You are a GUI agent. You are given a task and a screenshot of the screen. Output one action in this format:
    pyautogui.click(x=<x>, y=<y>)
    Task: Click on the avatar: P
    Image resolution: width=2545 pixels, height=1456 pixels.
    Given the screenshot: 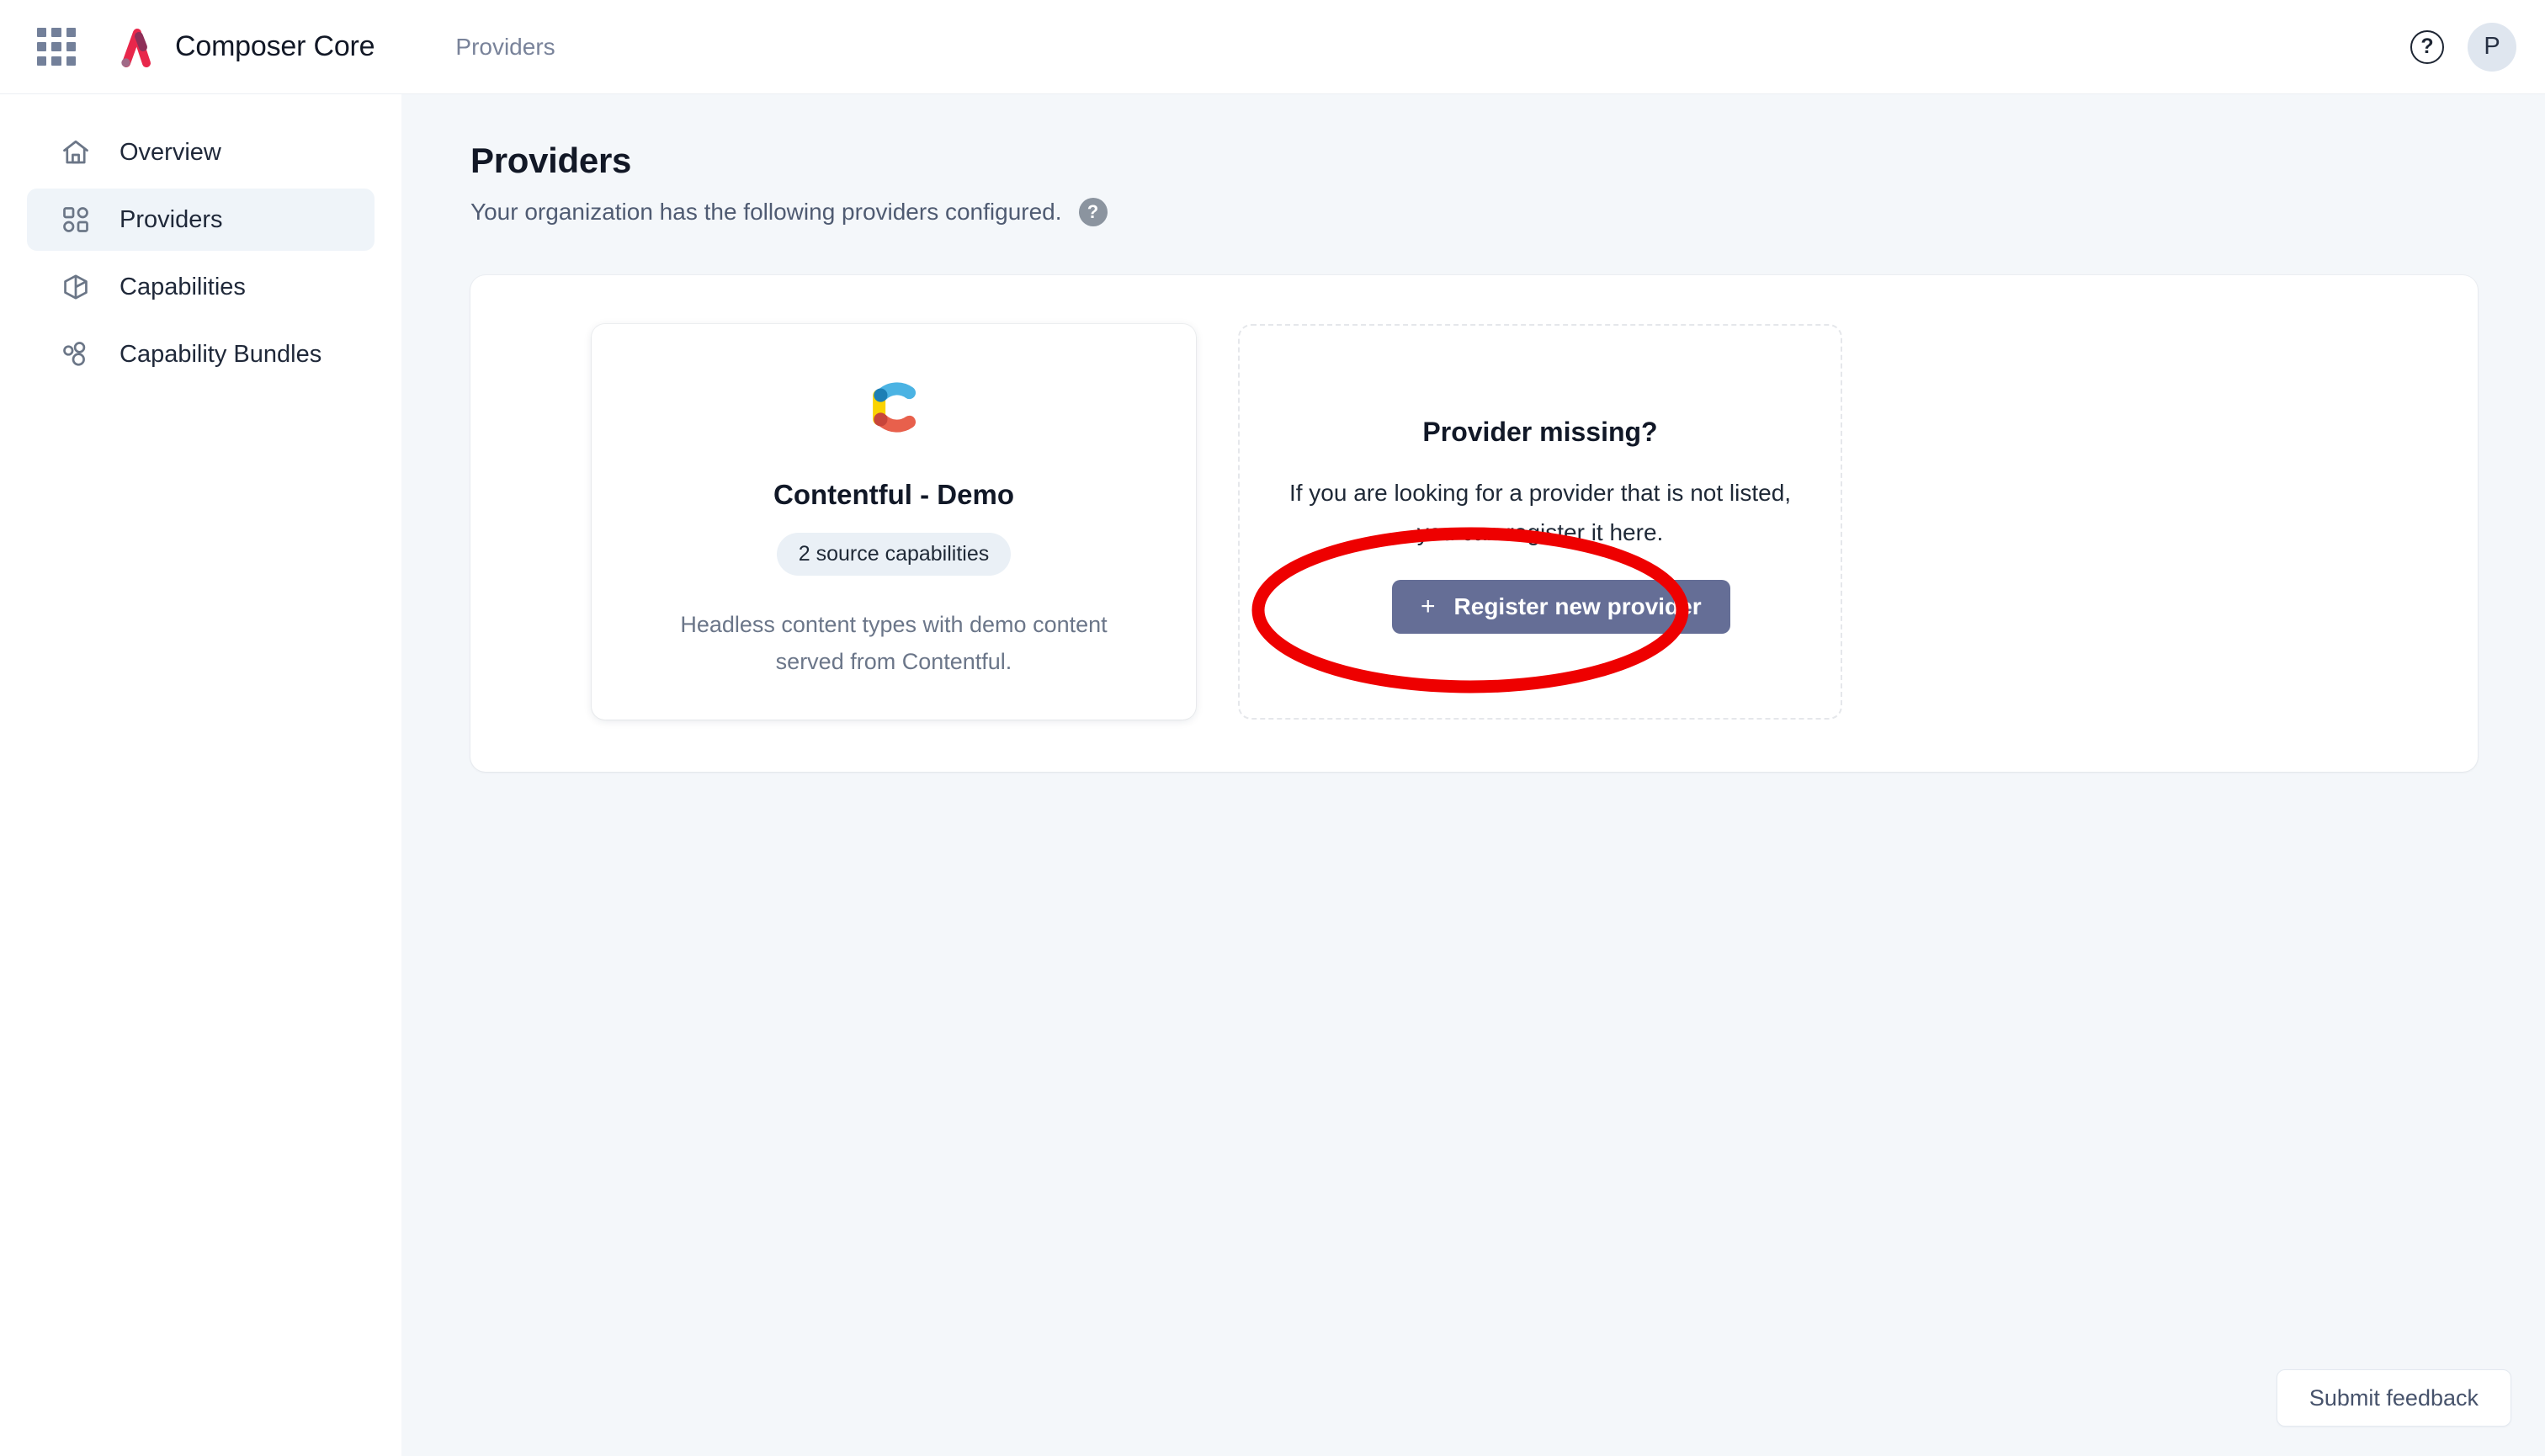 What is the action you would take?
    pyautogui.click(x=2492, y=47)
    